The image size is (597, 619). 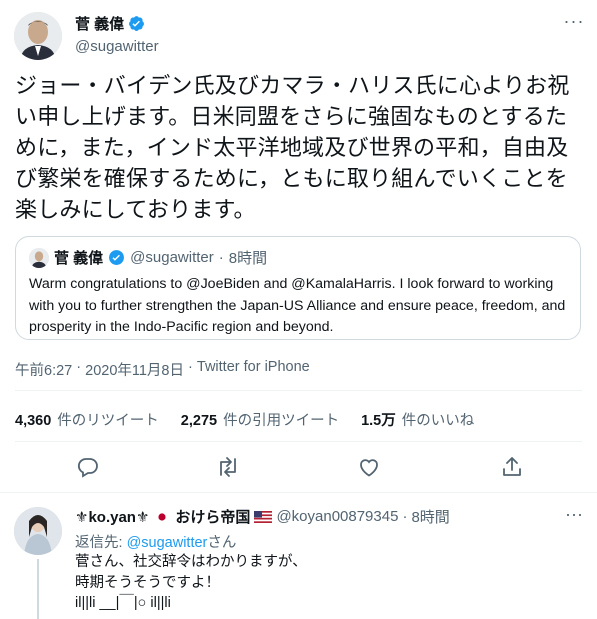 I want to click on like-icon, so click(x=369, y=467).